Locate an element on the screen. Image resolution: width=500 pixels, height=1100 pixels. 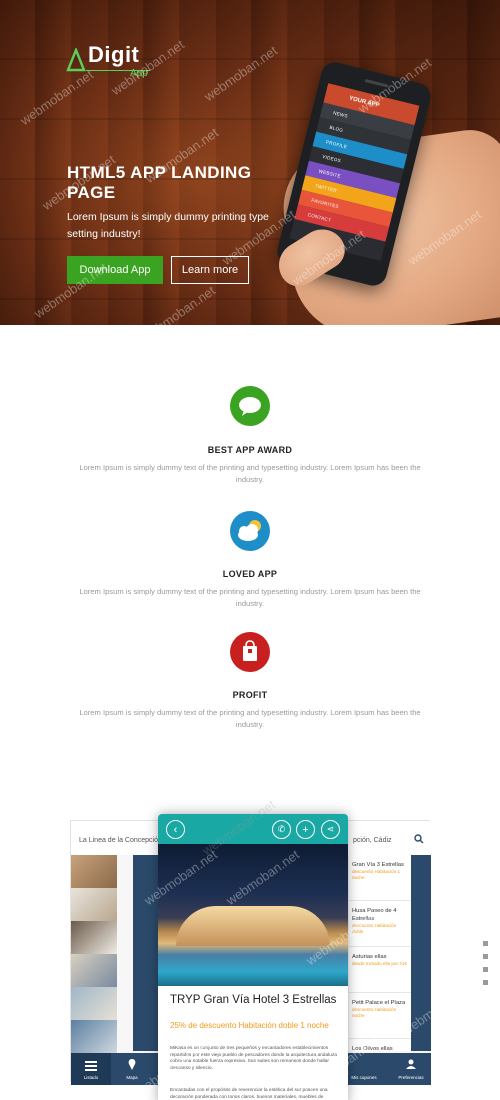
hotel-list-promo: descuento Habitación 1 noche is located at coordinates (376, 874).